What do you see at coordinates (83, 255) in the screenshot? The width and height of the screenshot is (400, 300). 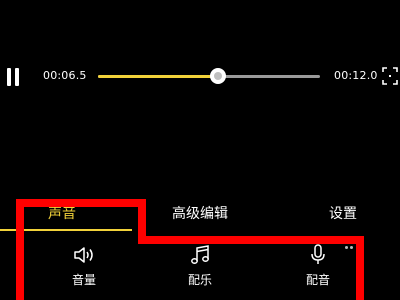 I see `speaker-icon` at bounding box center [83, 255].